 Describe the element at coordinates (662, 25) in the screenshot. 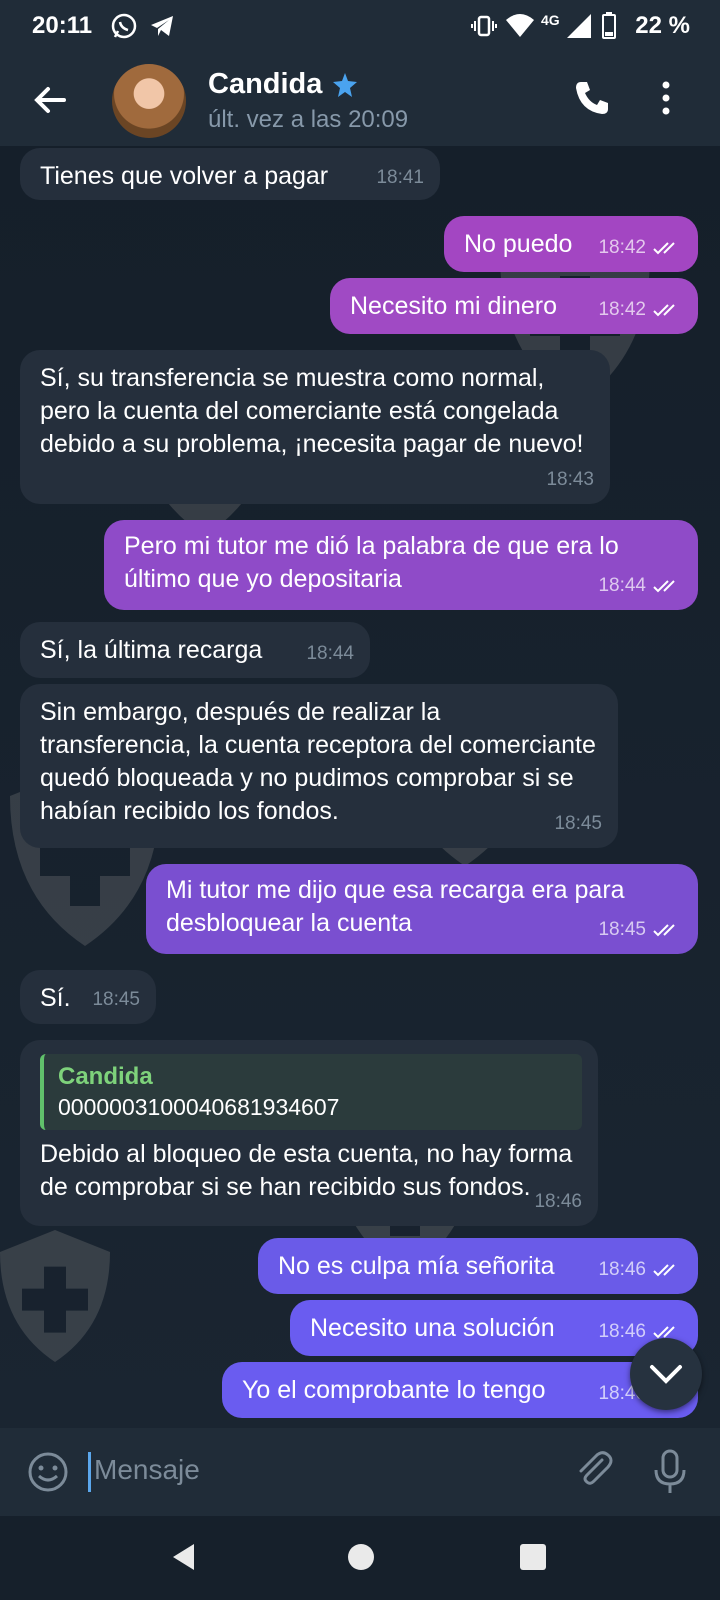

I see `battery-percent: 22 %` at that location.